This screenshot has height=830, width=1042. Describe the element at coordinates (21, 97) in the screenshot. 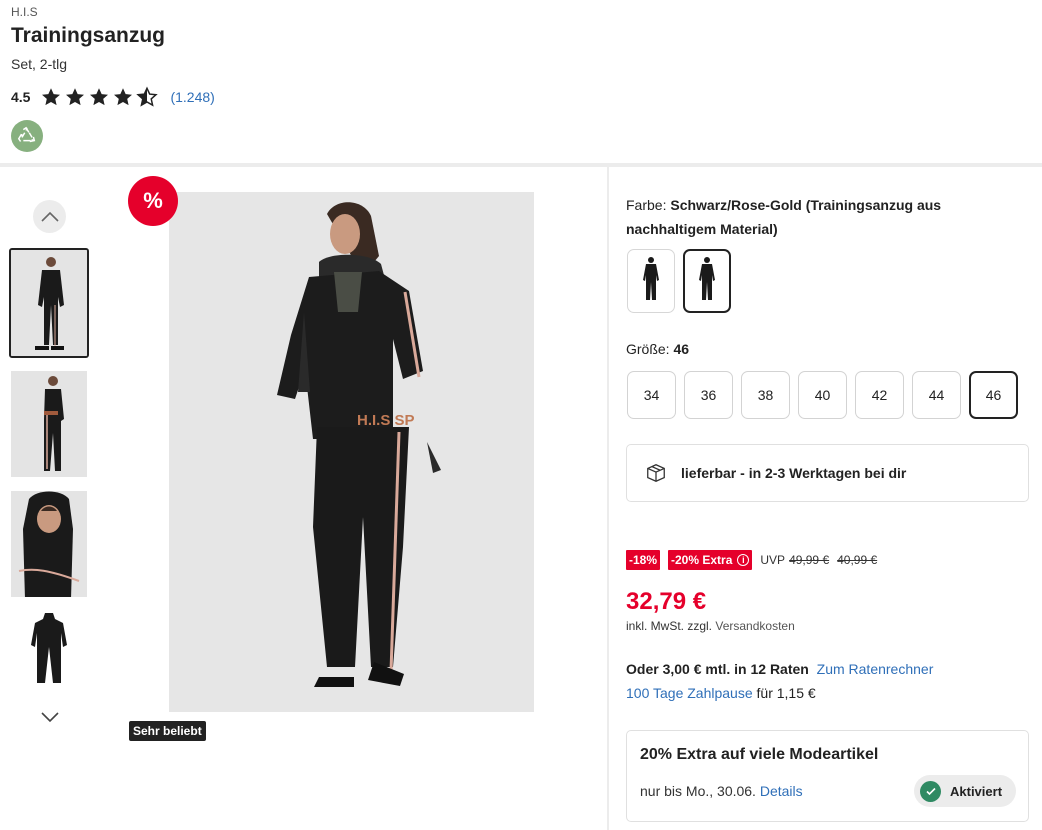

I see `rating-value: 4.5` at that location.